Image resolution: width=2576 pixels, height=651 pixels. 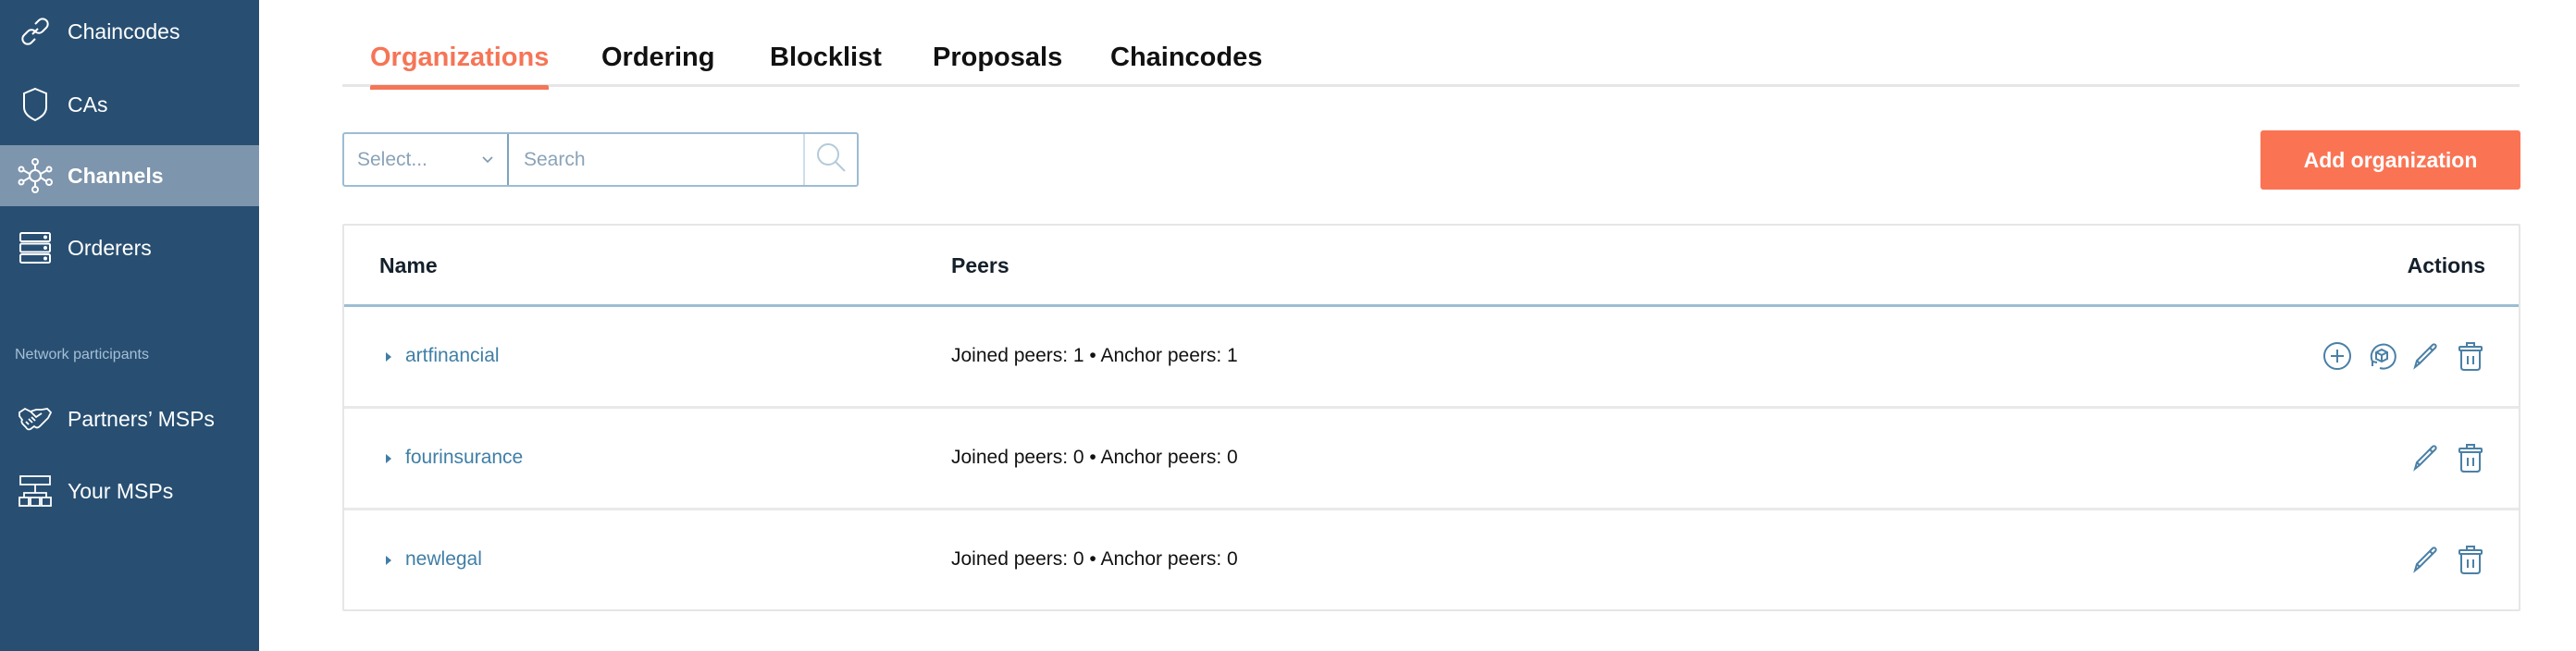 I want to click on sidebar-item-cas: CAs, so click(x=129, y=104).